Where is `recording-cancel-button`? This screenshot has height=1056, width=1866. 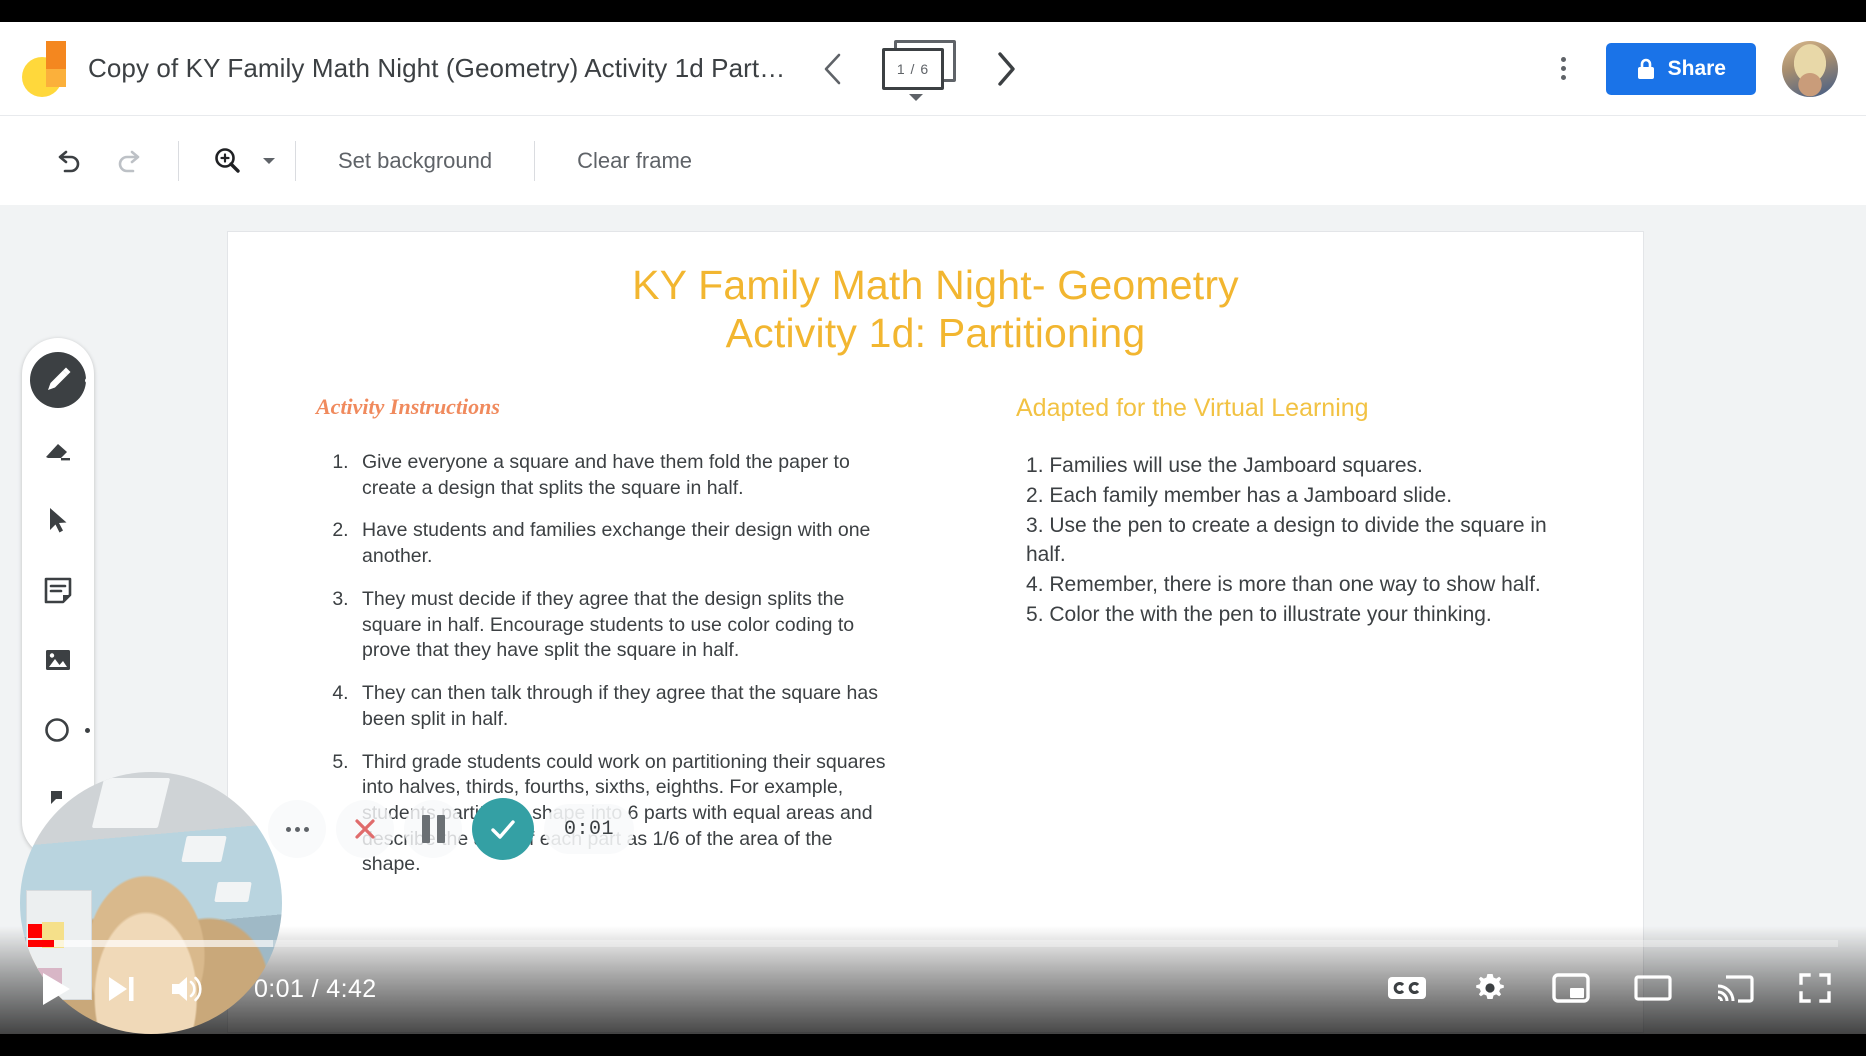
recording-cancel-button is located at coordinates (365, 829).